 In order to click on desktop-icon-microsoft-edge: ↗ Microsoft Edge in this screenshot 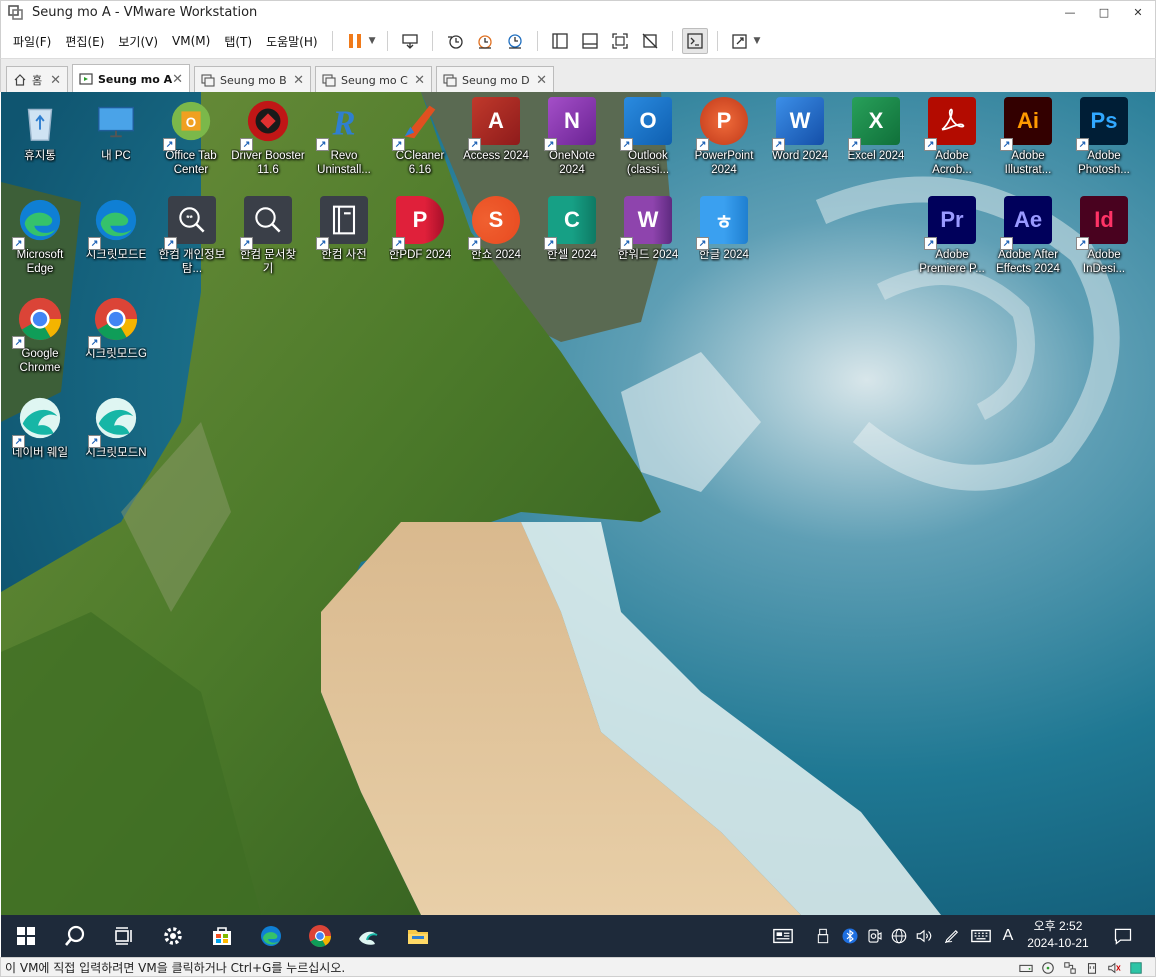, I will do `click(40, 236)`.